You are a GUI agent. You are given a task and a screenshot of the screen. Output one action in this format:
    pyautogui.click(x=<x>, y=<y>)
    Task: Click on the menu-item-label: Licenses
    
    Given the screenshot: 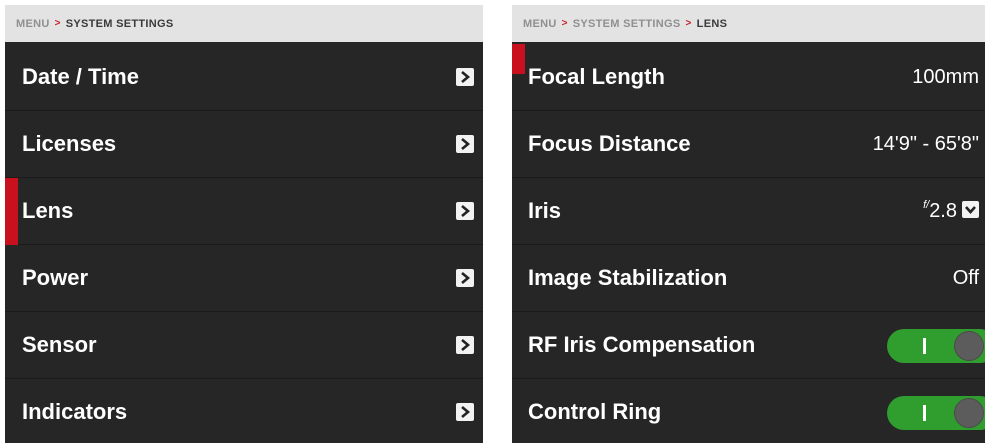 What is the action you would take?
    pyautogui.click(x=69, y=143)
    